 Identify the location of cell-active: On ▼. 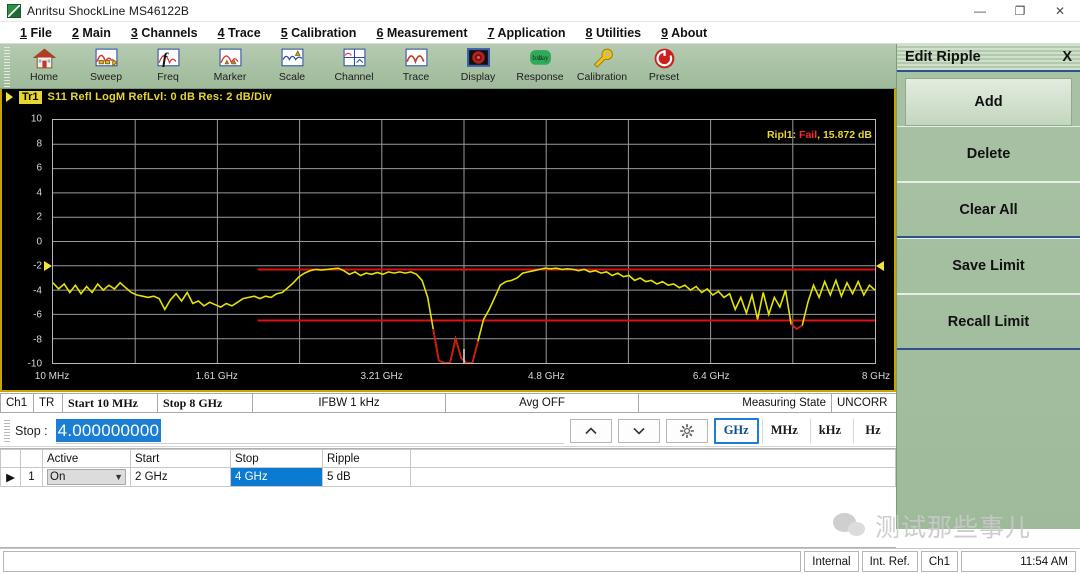
(86, 477).